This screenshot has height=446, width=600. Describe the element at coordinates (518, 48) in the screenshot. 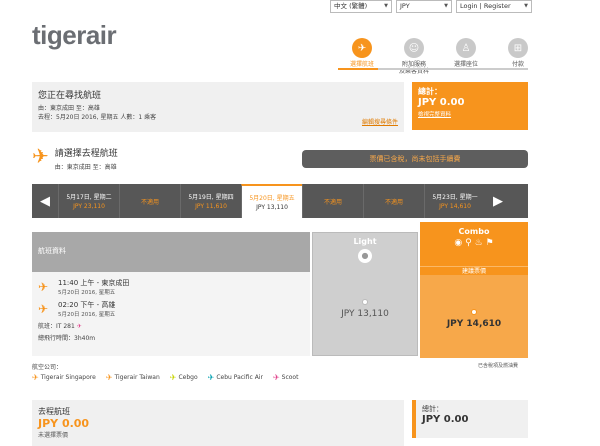

I see `cart-icon: ⊞` at that location.